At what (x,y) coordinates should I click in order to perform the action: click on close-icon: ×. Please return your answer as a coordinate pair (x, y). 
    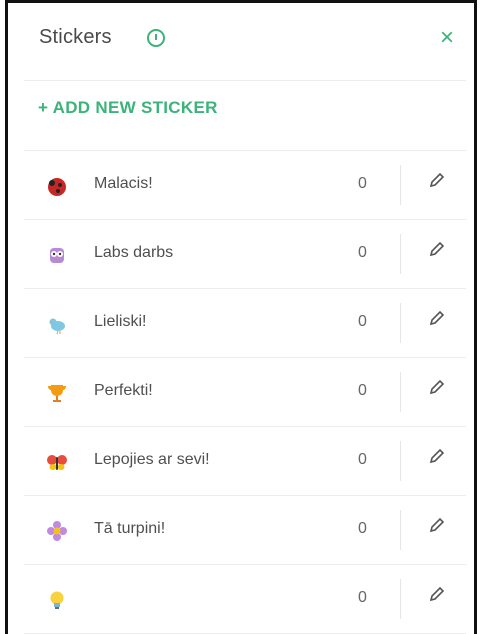
    Looking at the image, I should click on (447, 38).